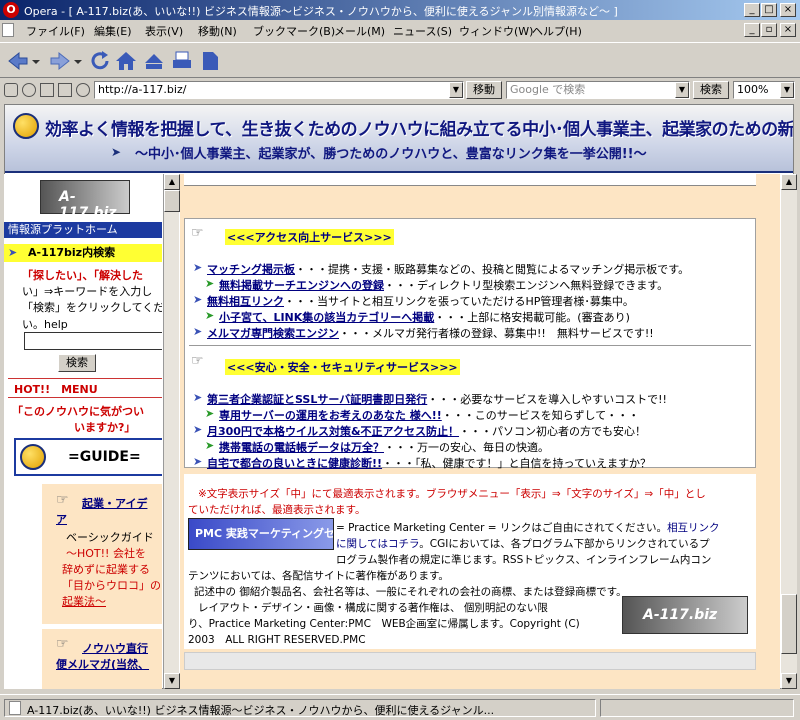  What do you see at coordinates (11, 90) in the screenshot?
I see `security-icon` at bounding box center [11, 90].